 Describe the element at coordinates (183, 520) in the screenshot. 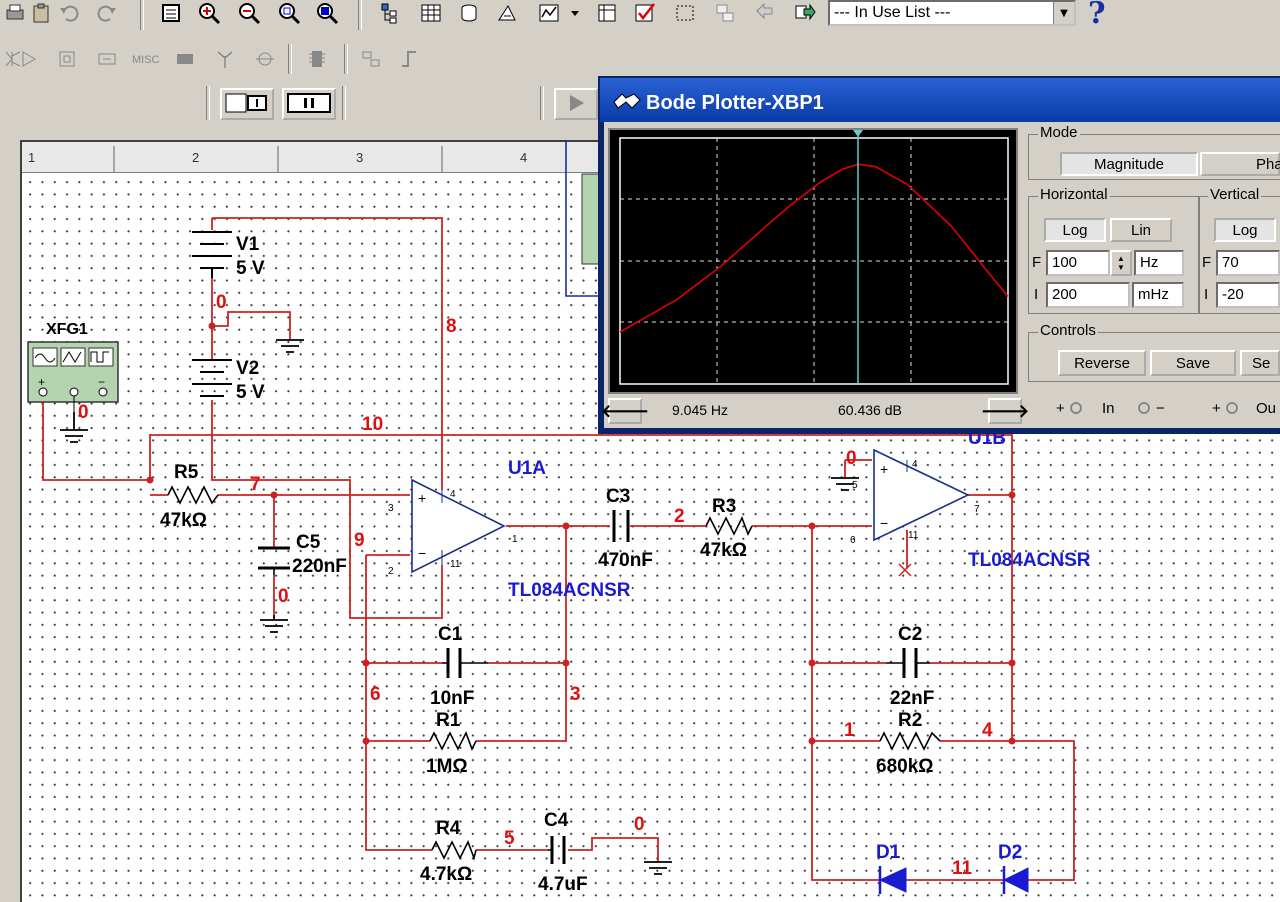

I see `r5-value: 47kΩ` at that location.